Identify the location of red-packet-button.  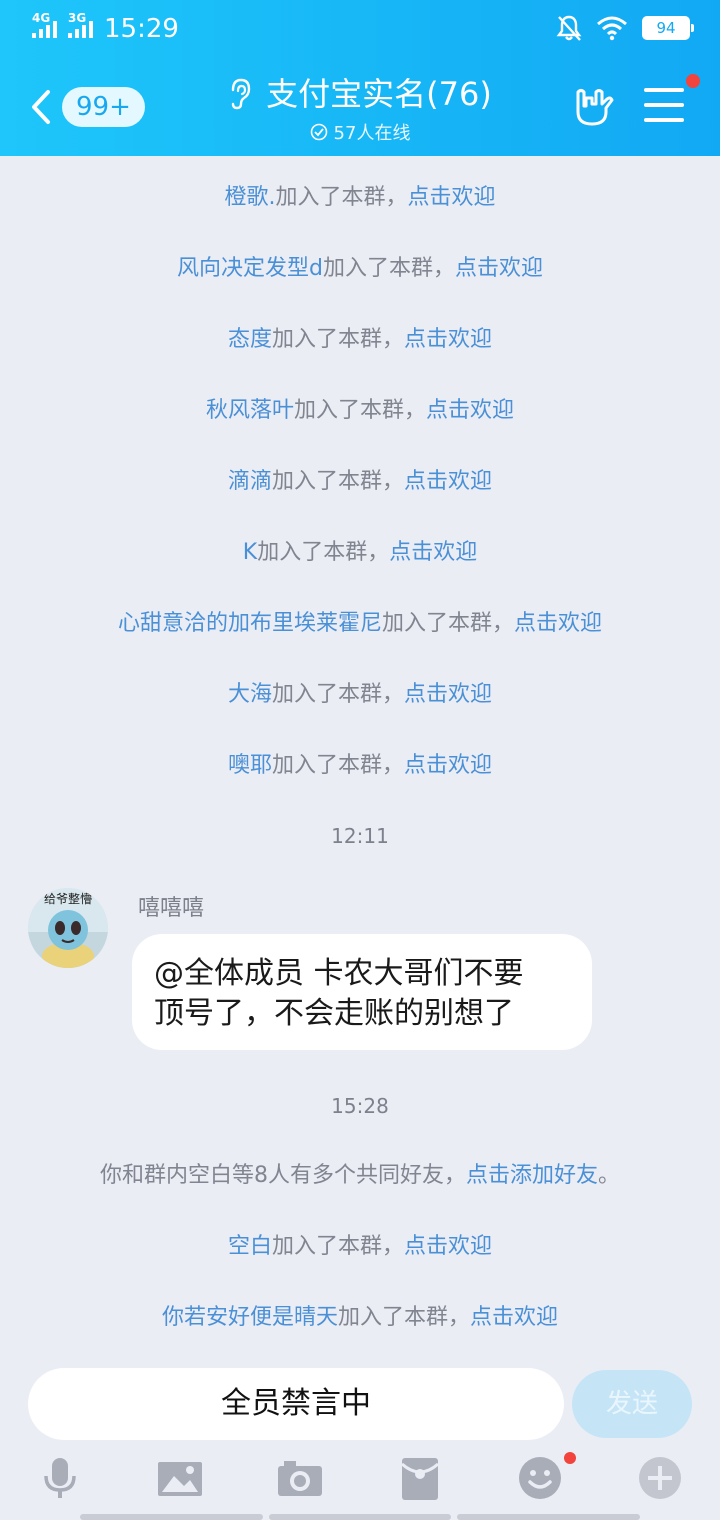
(420, 1478).